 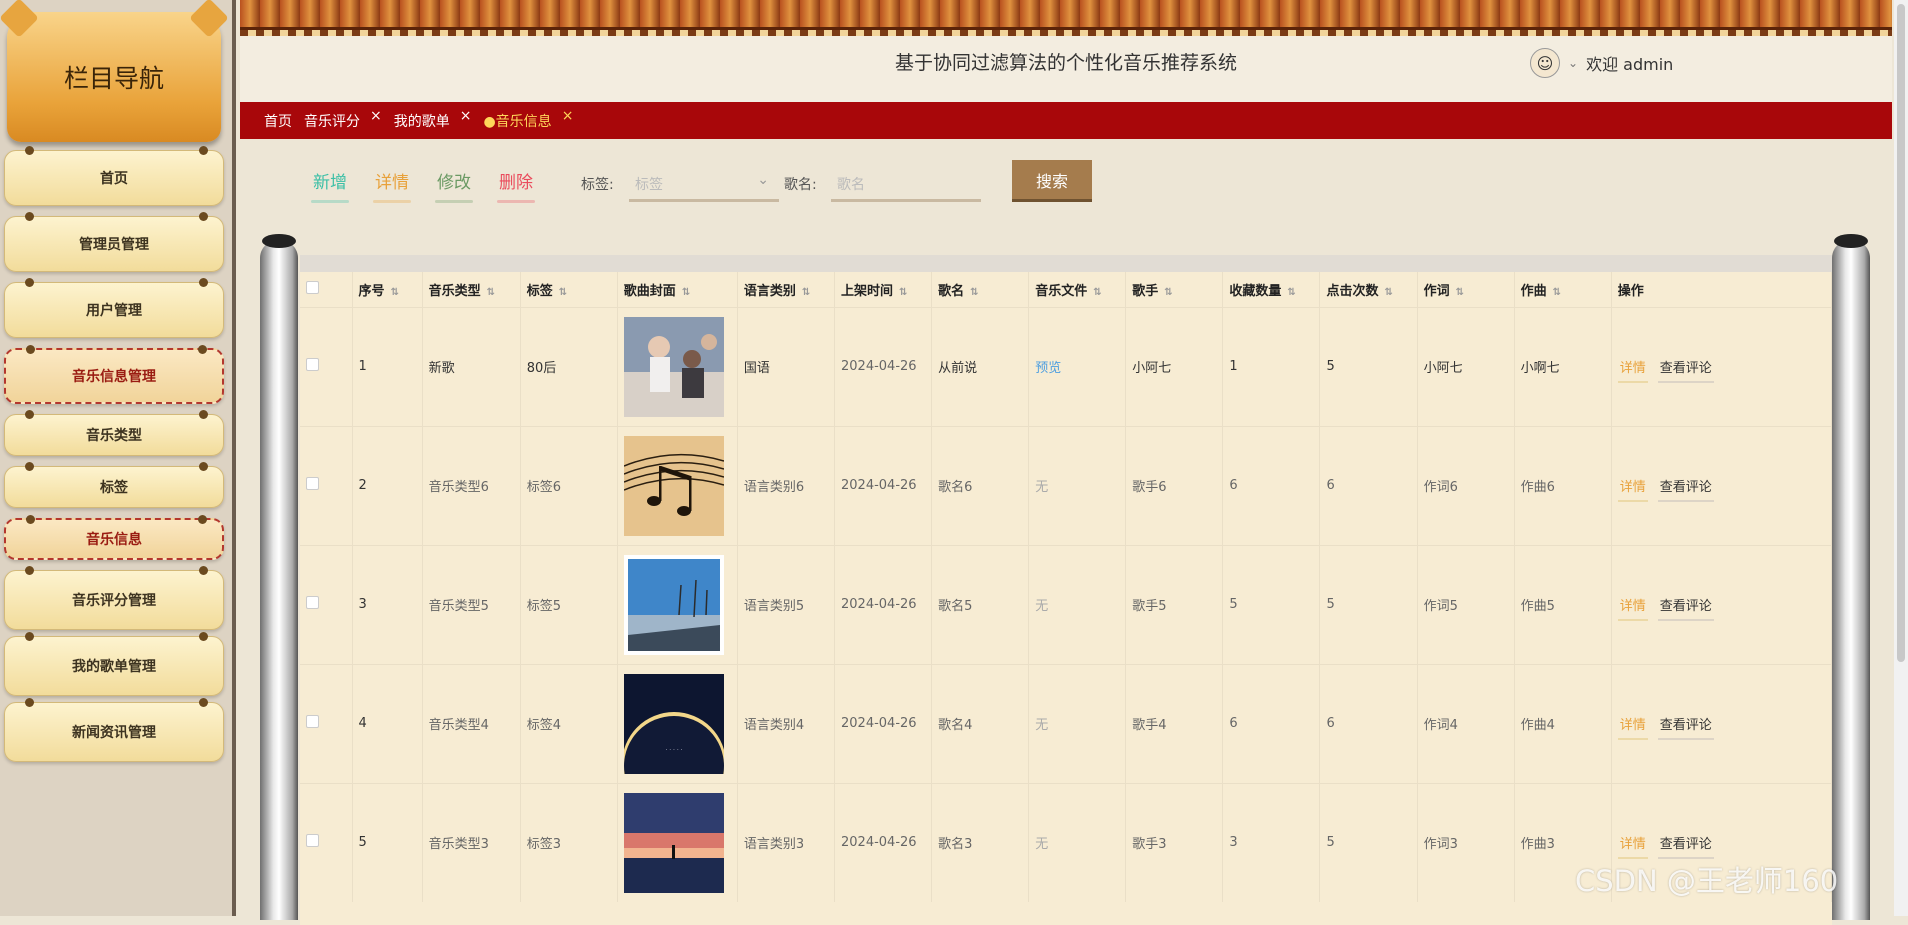 What do you see at coordinates (114, 374) in the screenshot?
I see `sidebar-item: 音乐信息管理` at bounding box center [114, 374].